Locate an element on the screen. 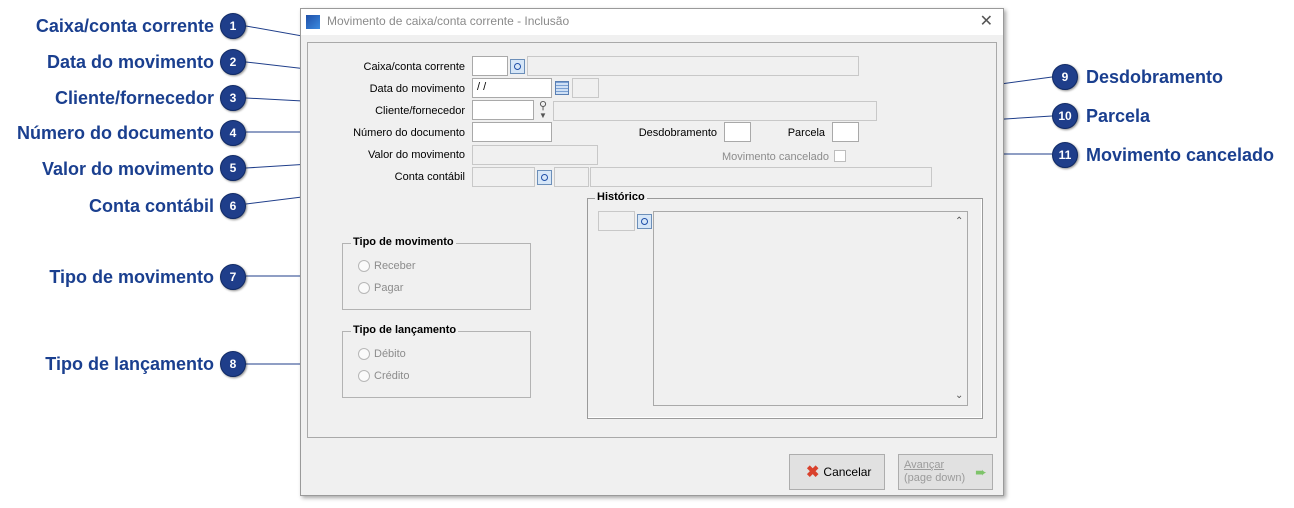 This screenshot has height=508, width=1294. callout-badge-8: 8 is located at coordinates (233, 364).